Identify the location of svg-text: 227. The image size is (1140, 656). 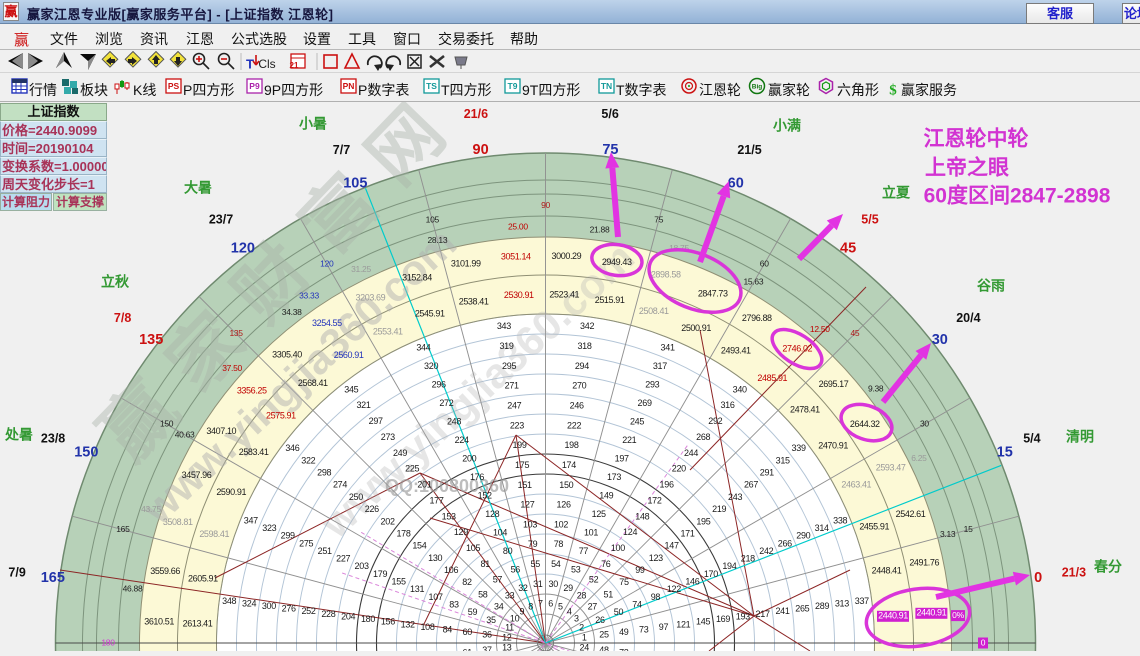
(343, 559).